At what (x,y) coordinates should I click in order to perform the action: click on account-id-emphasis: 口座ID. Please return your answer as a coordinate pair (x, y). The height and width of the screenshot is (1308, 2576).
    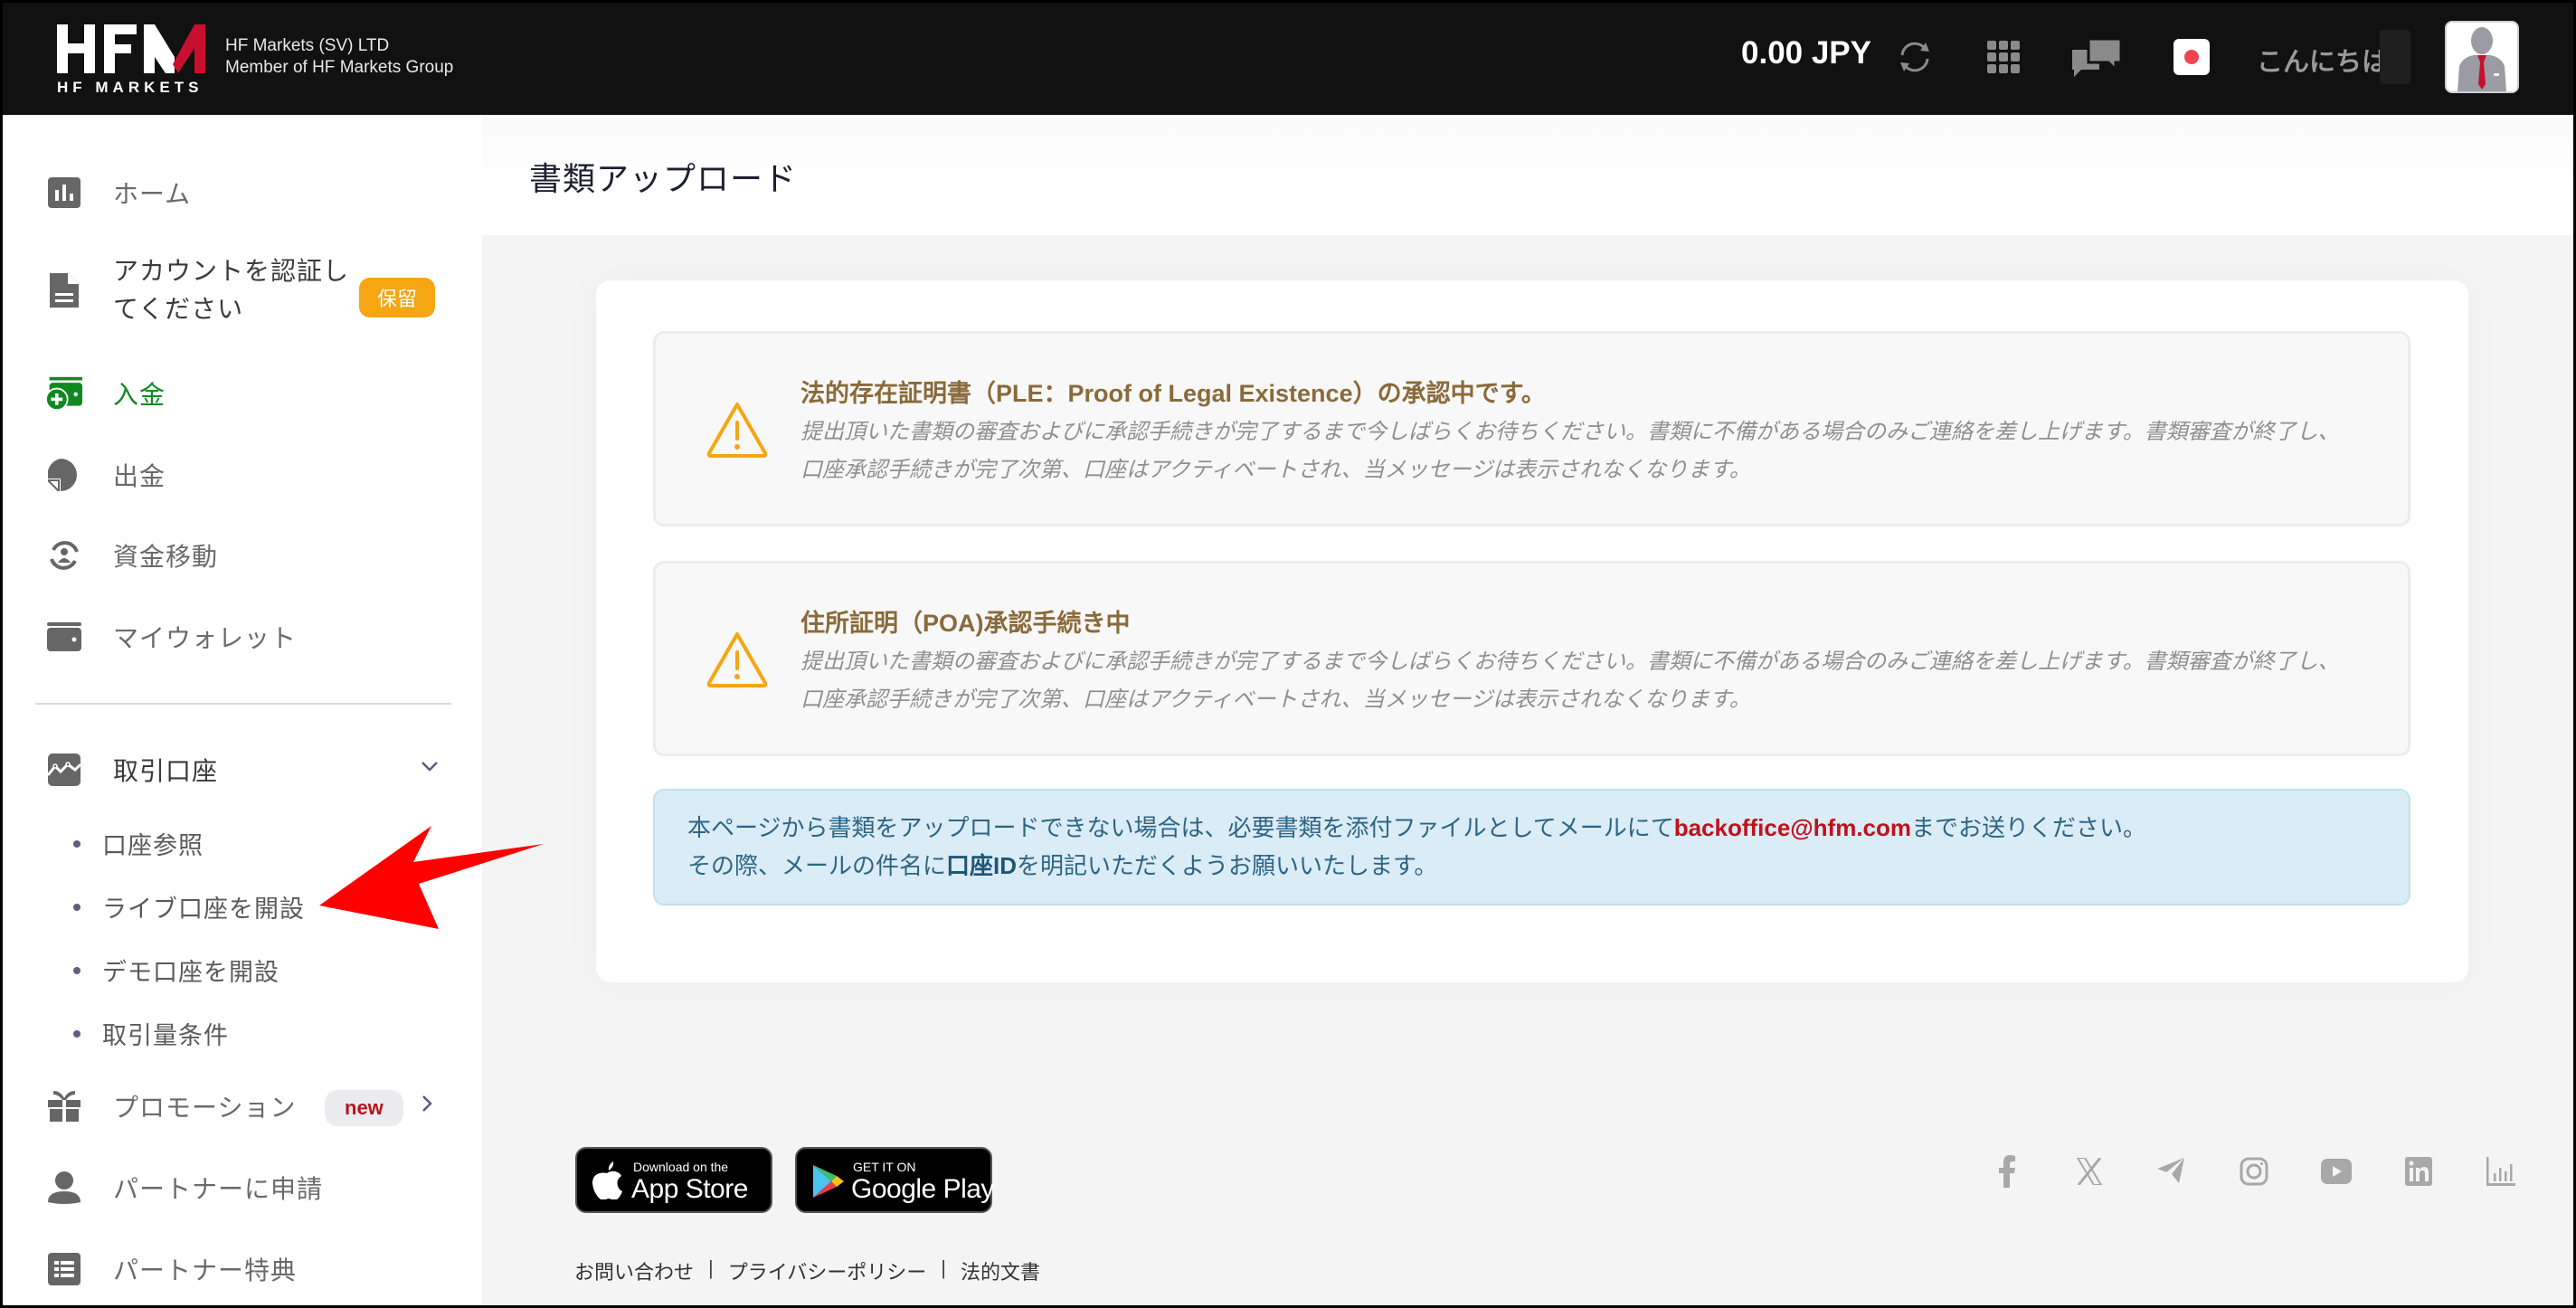
    Looking at the image, I should click on (982, 865).